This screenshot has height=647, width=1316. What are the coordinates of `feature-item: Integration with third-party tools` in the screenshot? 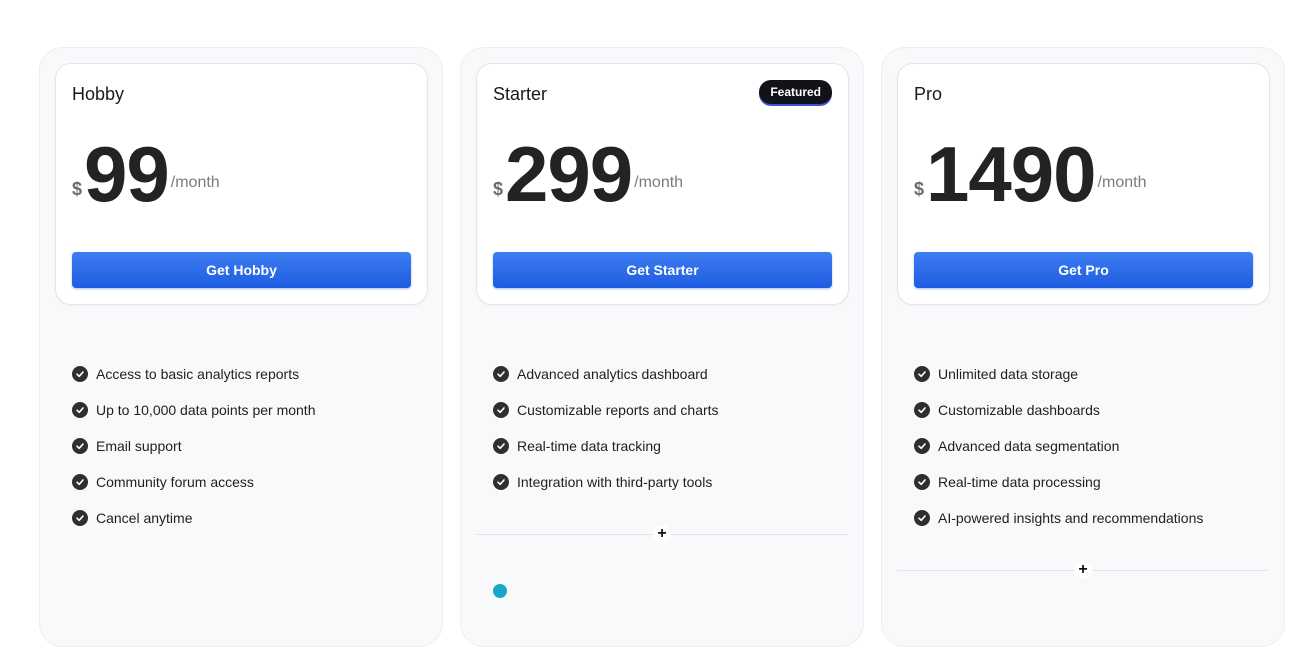 It's located at (606, 482).